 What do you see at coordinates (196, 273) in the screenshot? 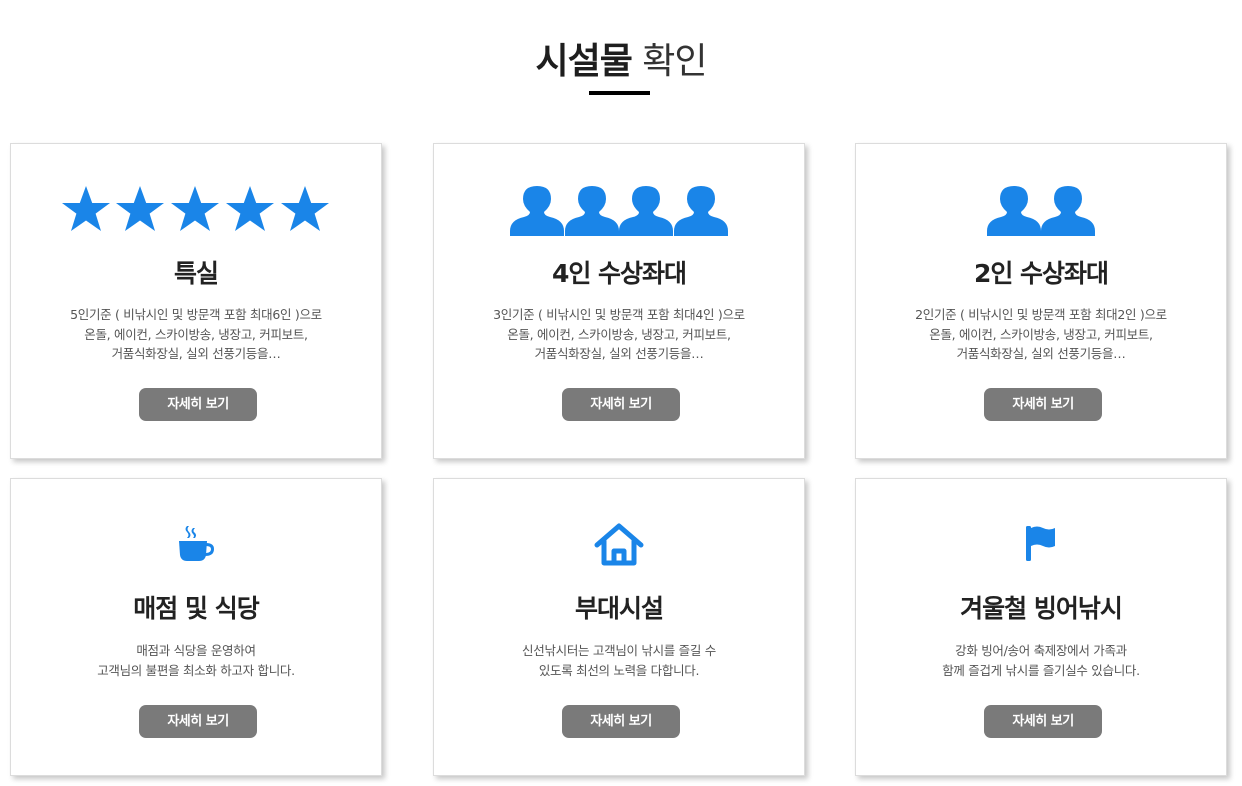
I see `card-title: 특실` at bounding box center [196, 273].